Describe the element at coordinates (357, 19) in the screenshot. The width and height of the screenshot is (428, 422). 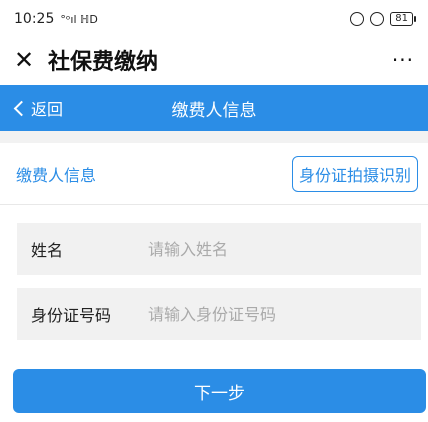
I see `location-icon` at that location.